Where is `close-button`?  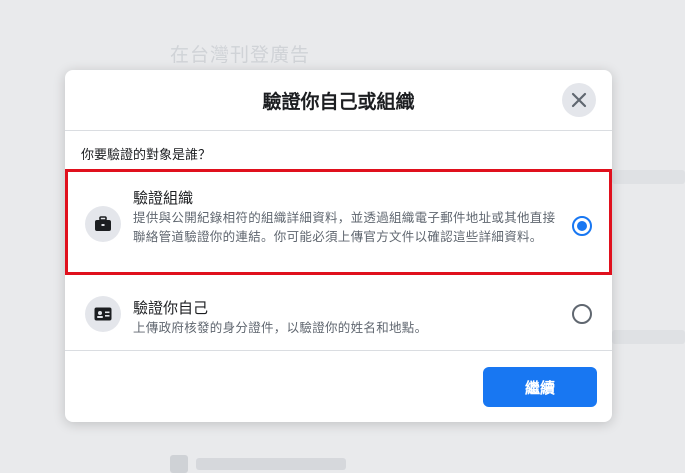
close-button is located at coordinates (579, 100).